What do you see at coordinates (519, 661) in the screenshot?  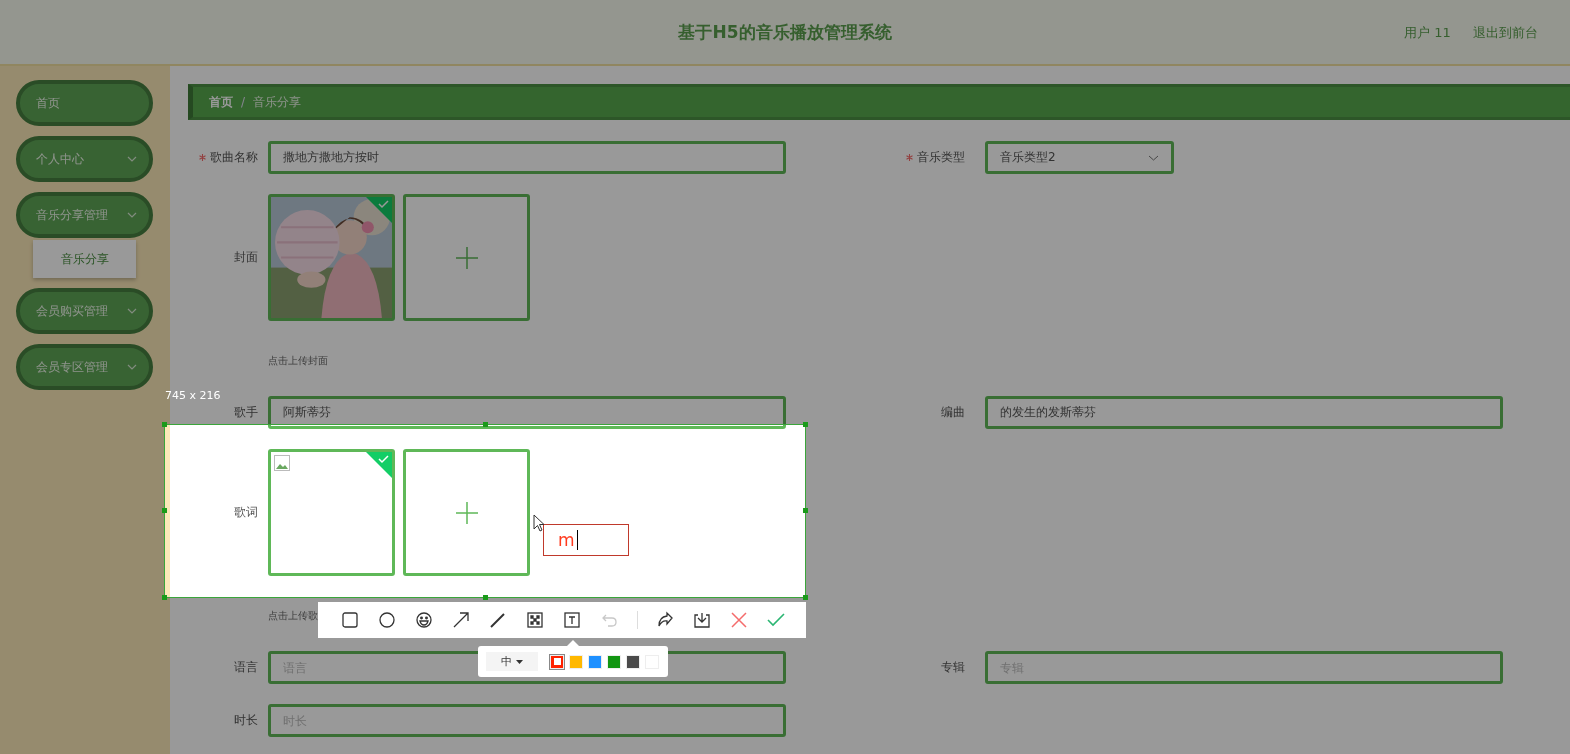 I see `caret-icon` at bounding box center [519, 661].